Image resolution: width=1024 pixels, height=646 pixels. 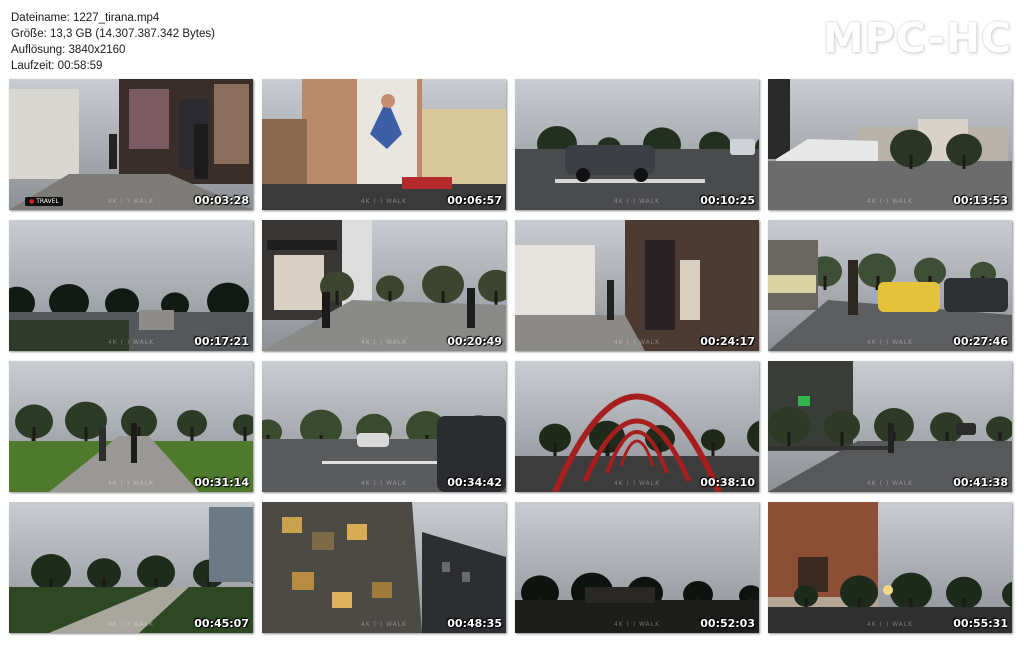 What do you see at coordinates (44, 201) in the screenshot?
I see `travel-badge: TRAVEL` at bounding box center [44, 201].